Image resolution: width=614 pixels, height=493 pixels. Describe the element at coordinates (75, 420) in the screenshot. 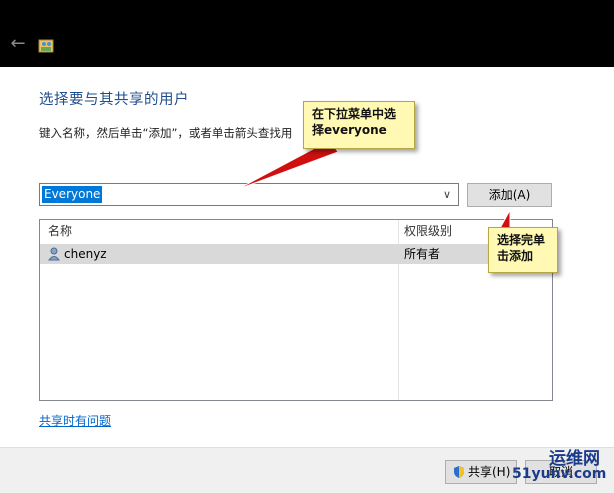

I see `help-link: 共享时有问题` at that location.